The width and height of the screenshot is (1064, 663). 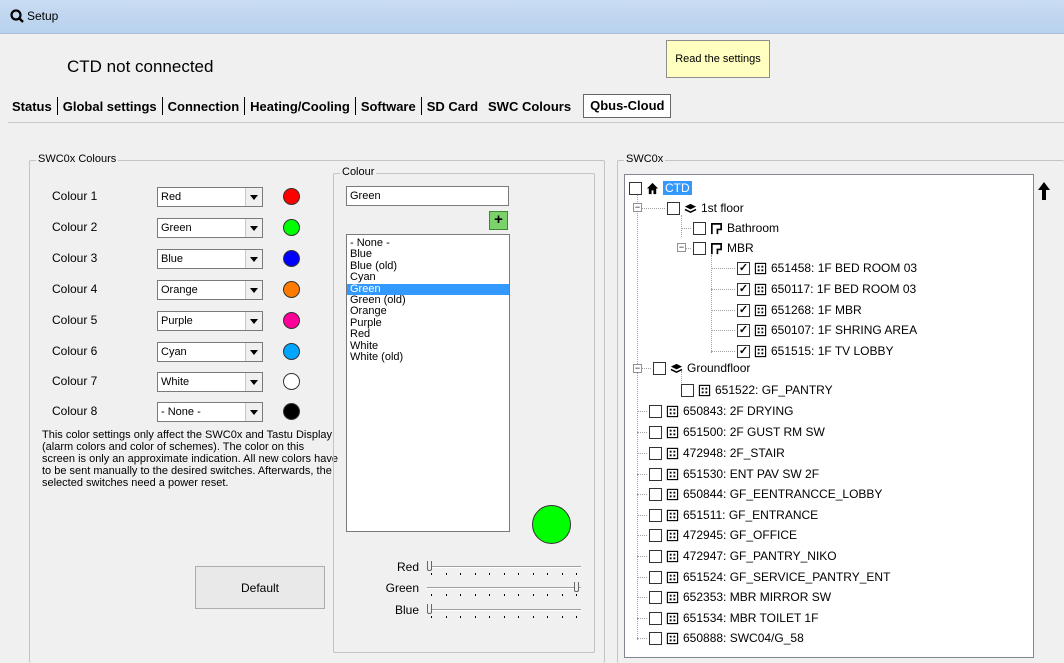 I want to click on colour-list-item: Purple, so click(x=428, y=323).